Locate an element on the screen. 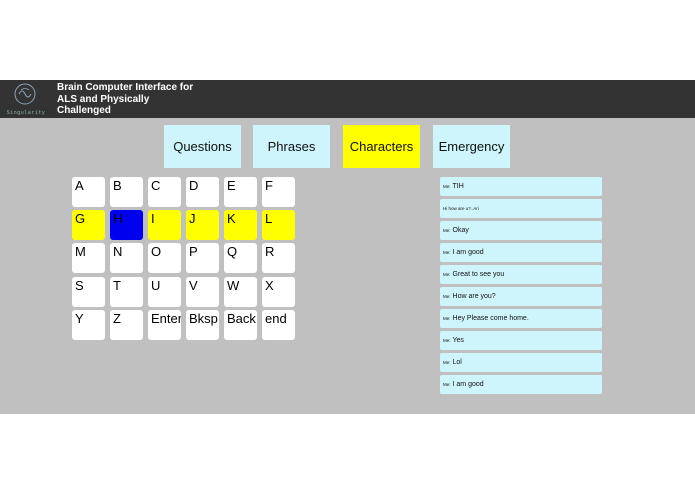 This screenshot has width=695, height=494. key-z: Z is located at coordinates (126, 325).